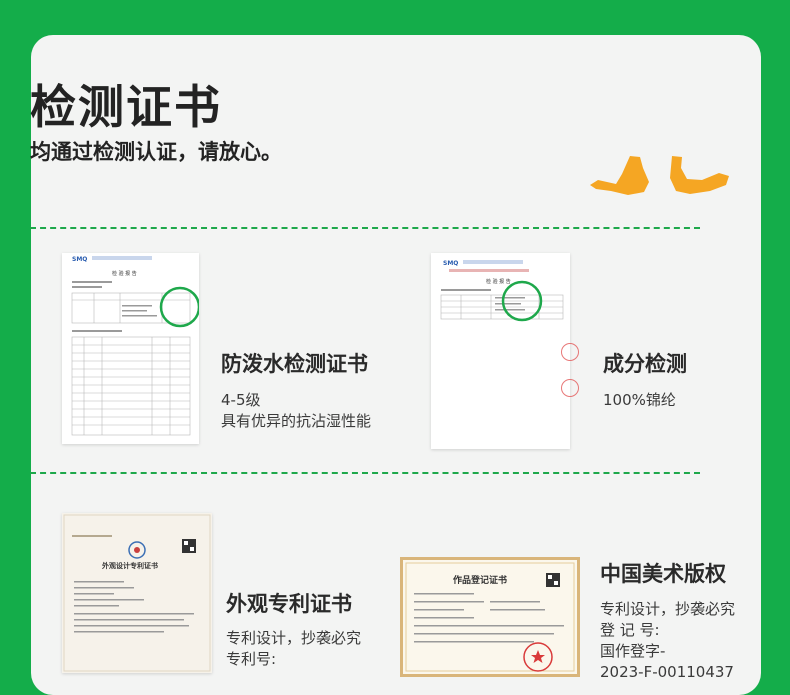 This screenshot has width=790, height=695. What do you see at coordinates (500, 351) in the screenshot?
I see `composition-report-image: SMQ 检 验 报 告` at bounding box center [500, 351].